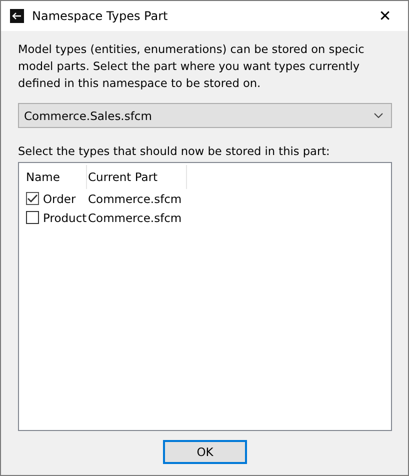 This screenshot has width=409, height=476. I want to click on ok-button: OK, so click(205, 452).